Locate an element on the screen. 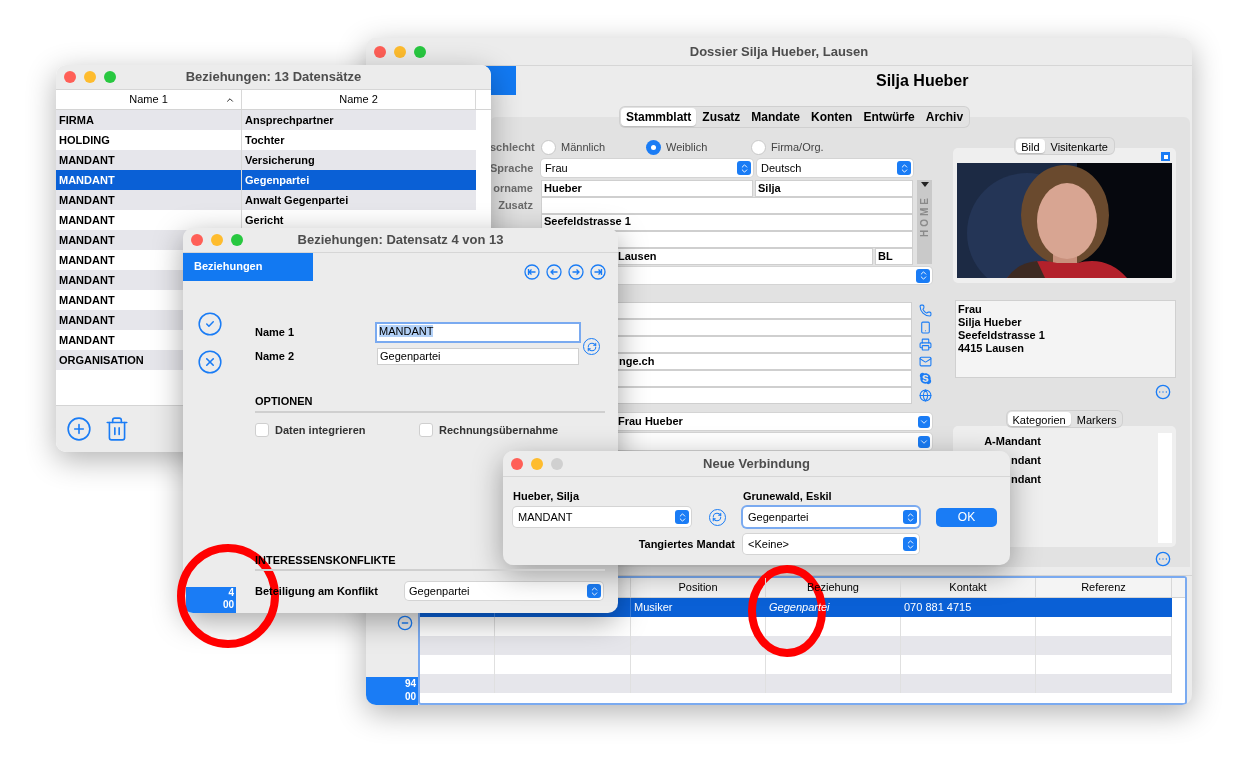 This screenshot has width=1249, height=779. column-header: Name 1 is located at coordinates (149, 99).